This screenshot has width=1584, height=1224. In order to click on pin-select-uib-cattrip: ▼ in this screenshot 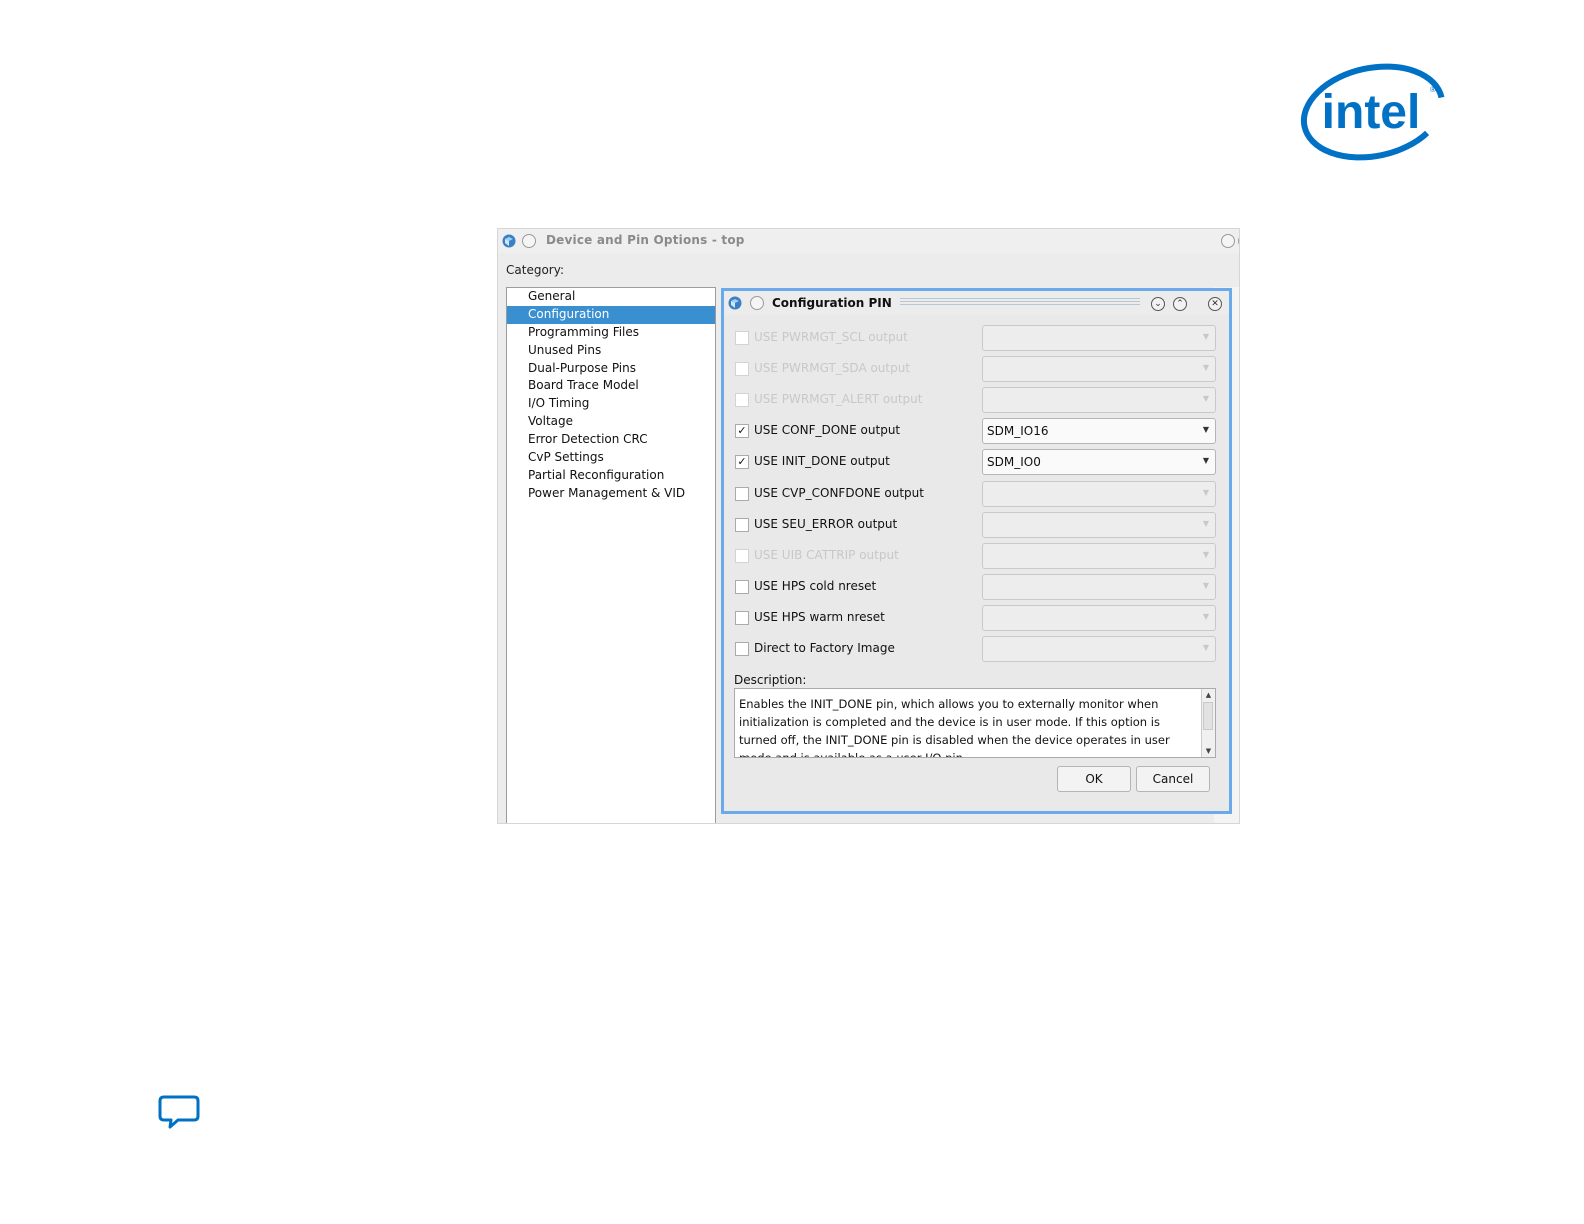, I will do `click(1099, 555)`.